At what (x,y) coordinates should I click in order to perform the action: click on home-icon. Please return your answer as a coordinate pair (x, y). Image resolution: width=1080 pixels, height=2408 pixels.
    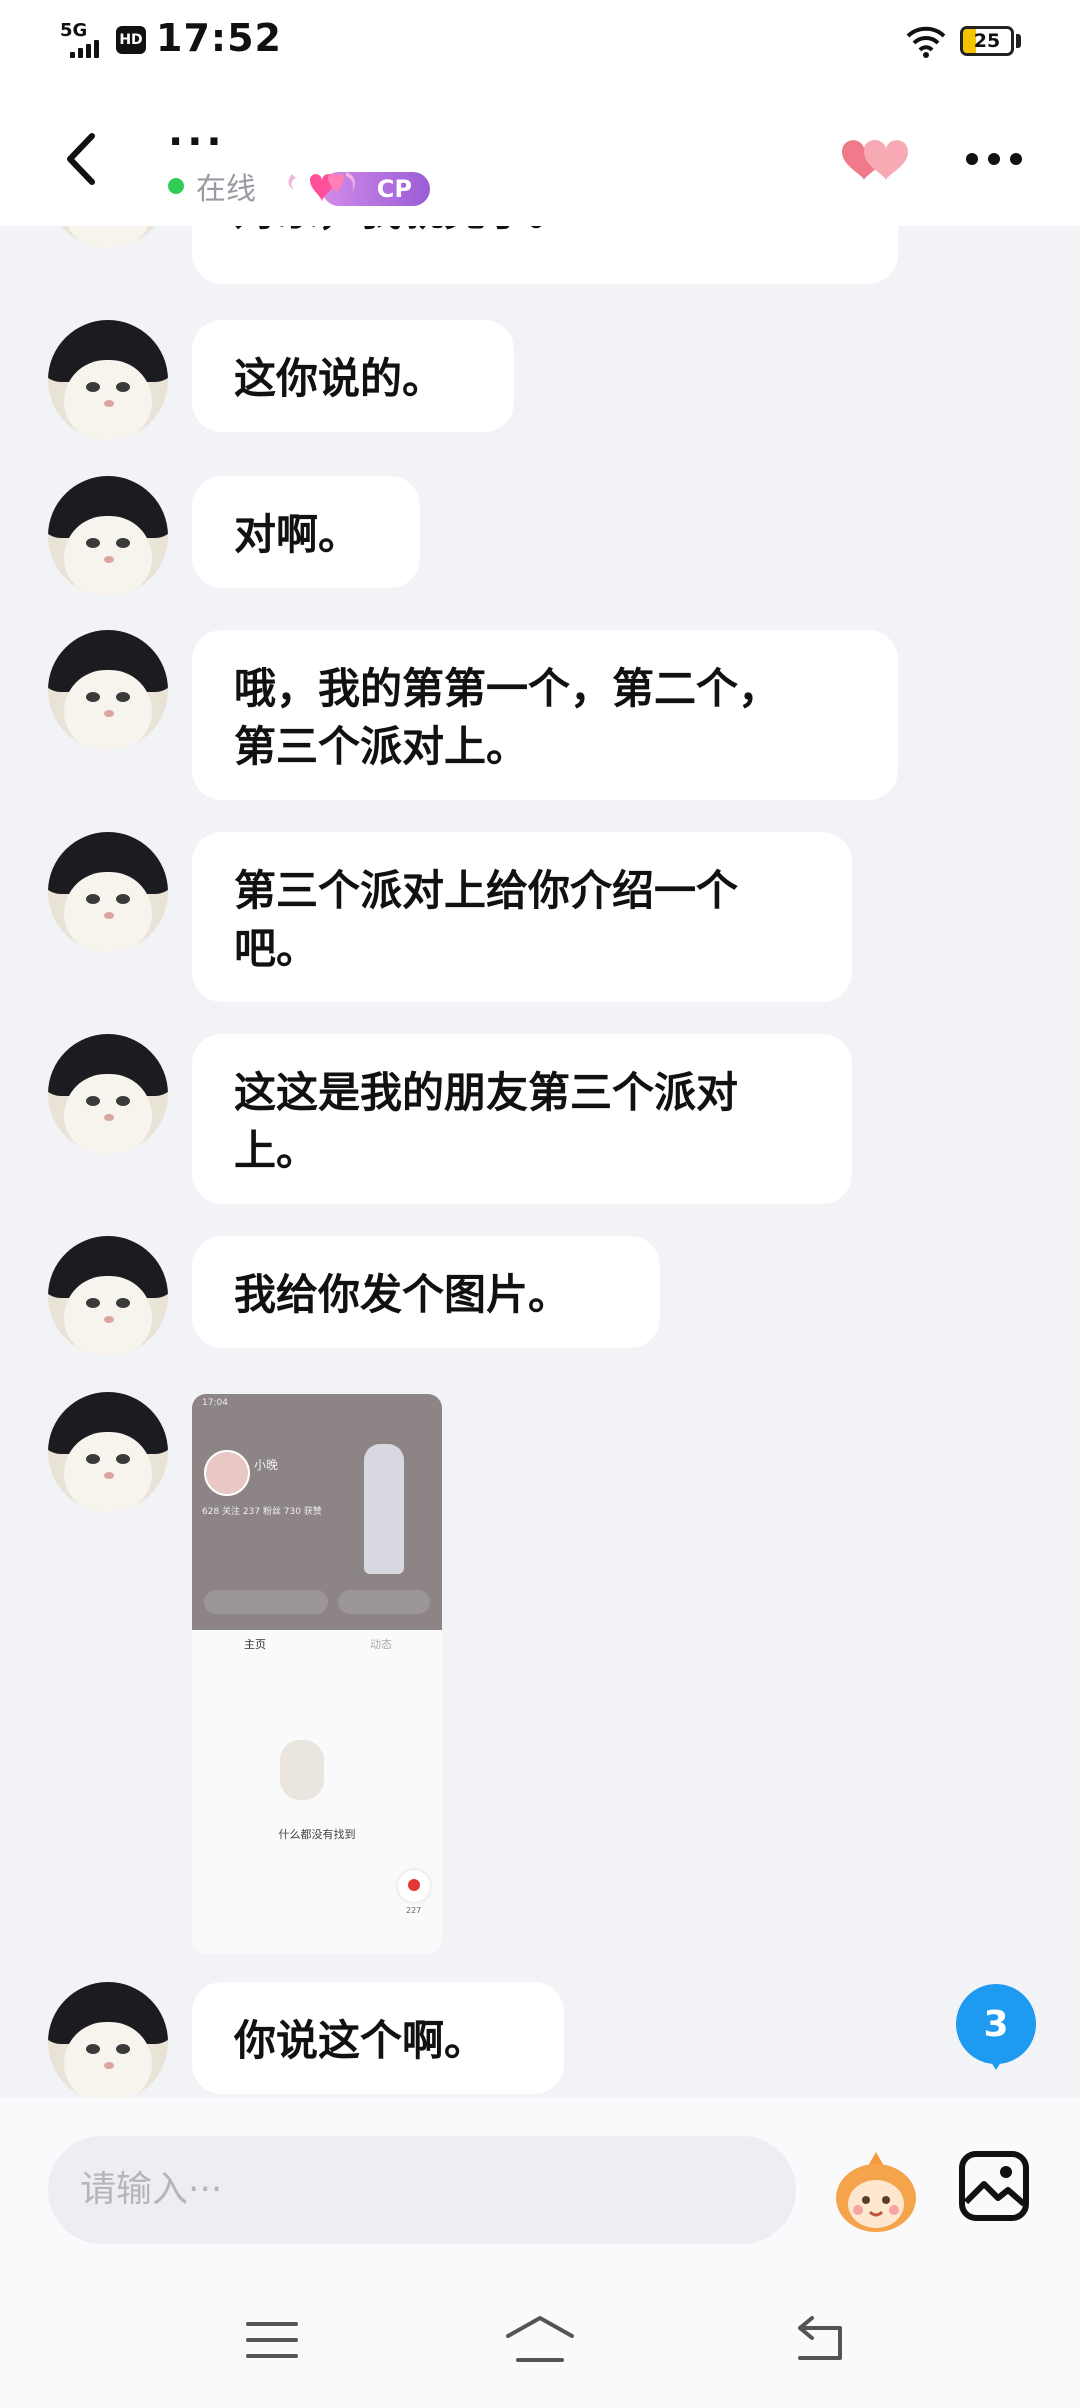
    Looking at the image, I should click on (540, 2339).